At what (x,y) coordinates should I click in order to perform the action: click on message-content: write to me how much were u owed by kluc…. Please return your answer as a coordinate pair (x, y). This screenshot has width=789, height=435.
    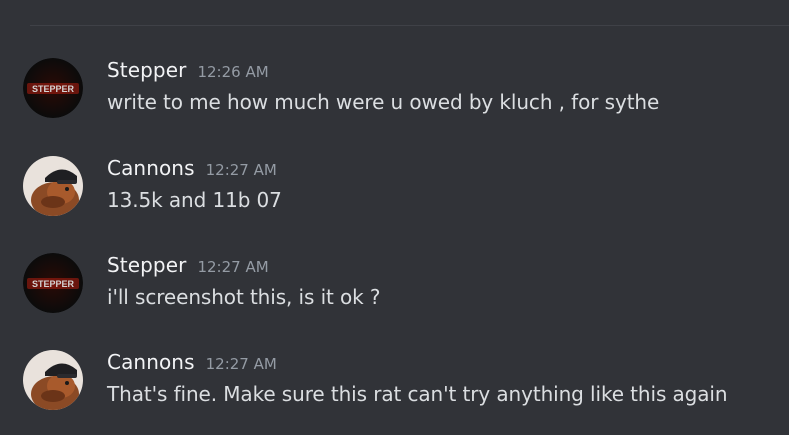
    Looking at the image, I should click on (383, 102).